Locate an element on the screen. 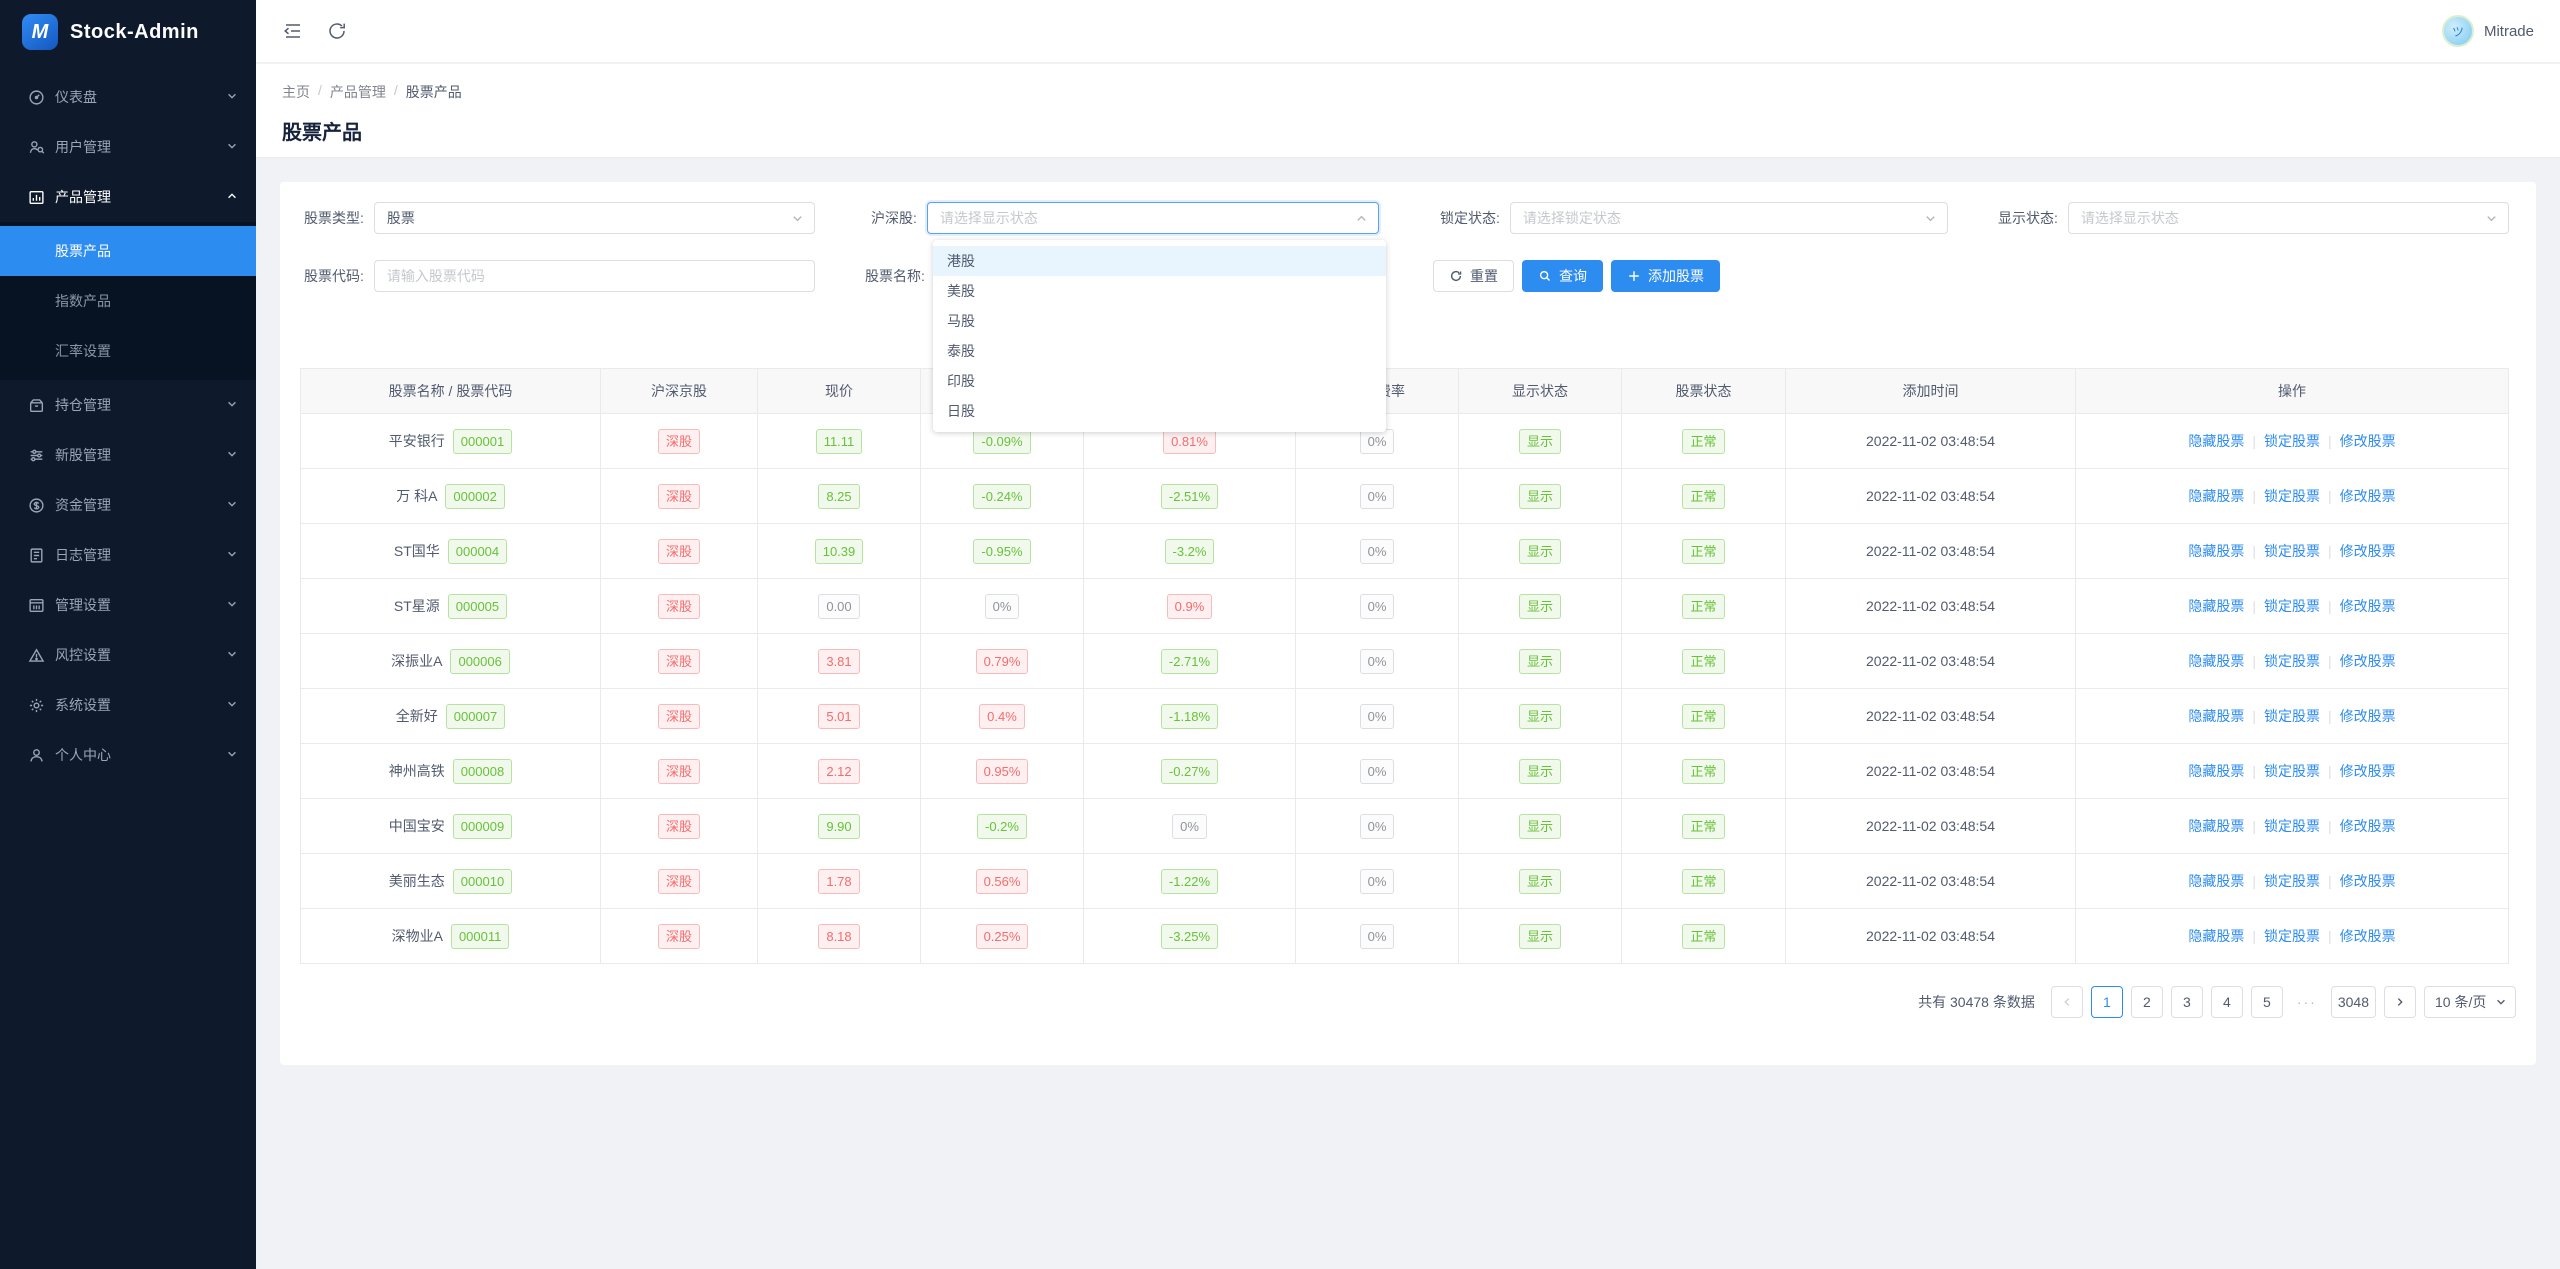 The image size is (2560, 1269). change1-badge: 0.79% is located at coordinates (1002, 661).